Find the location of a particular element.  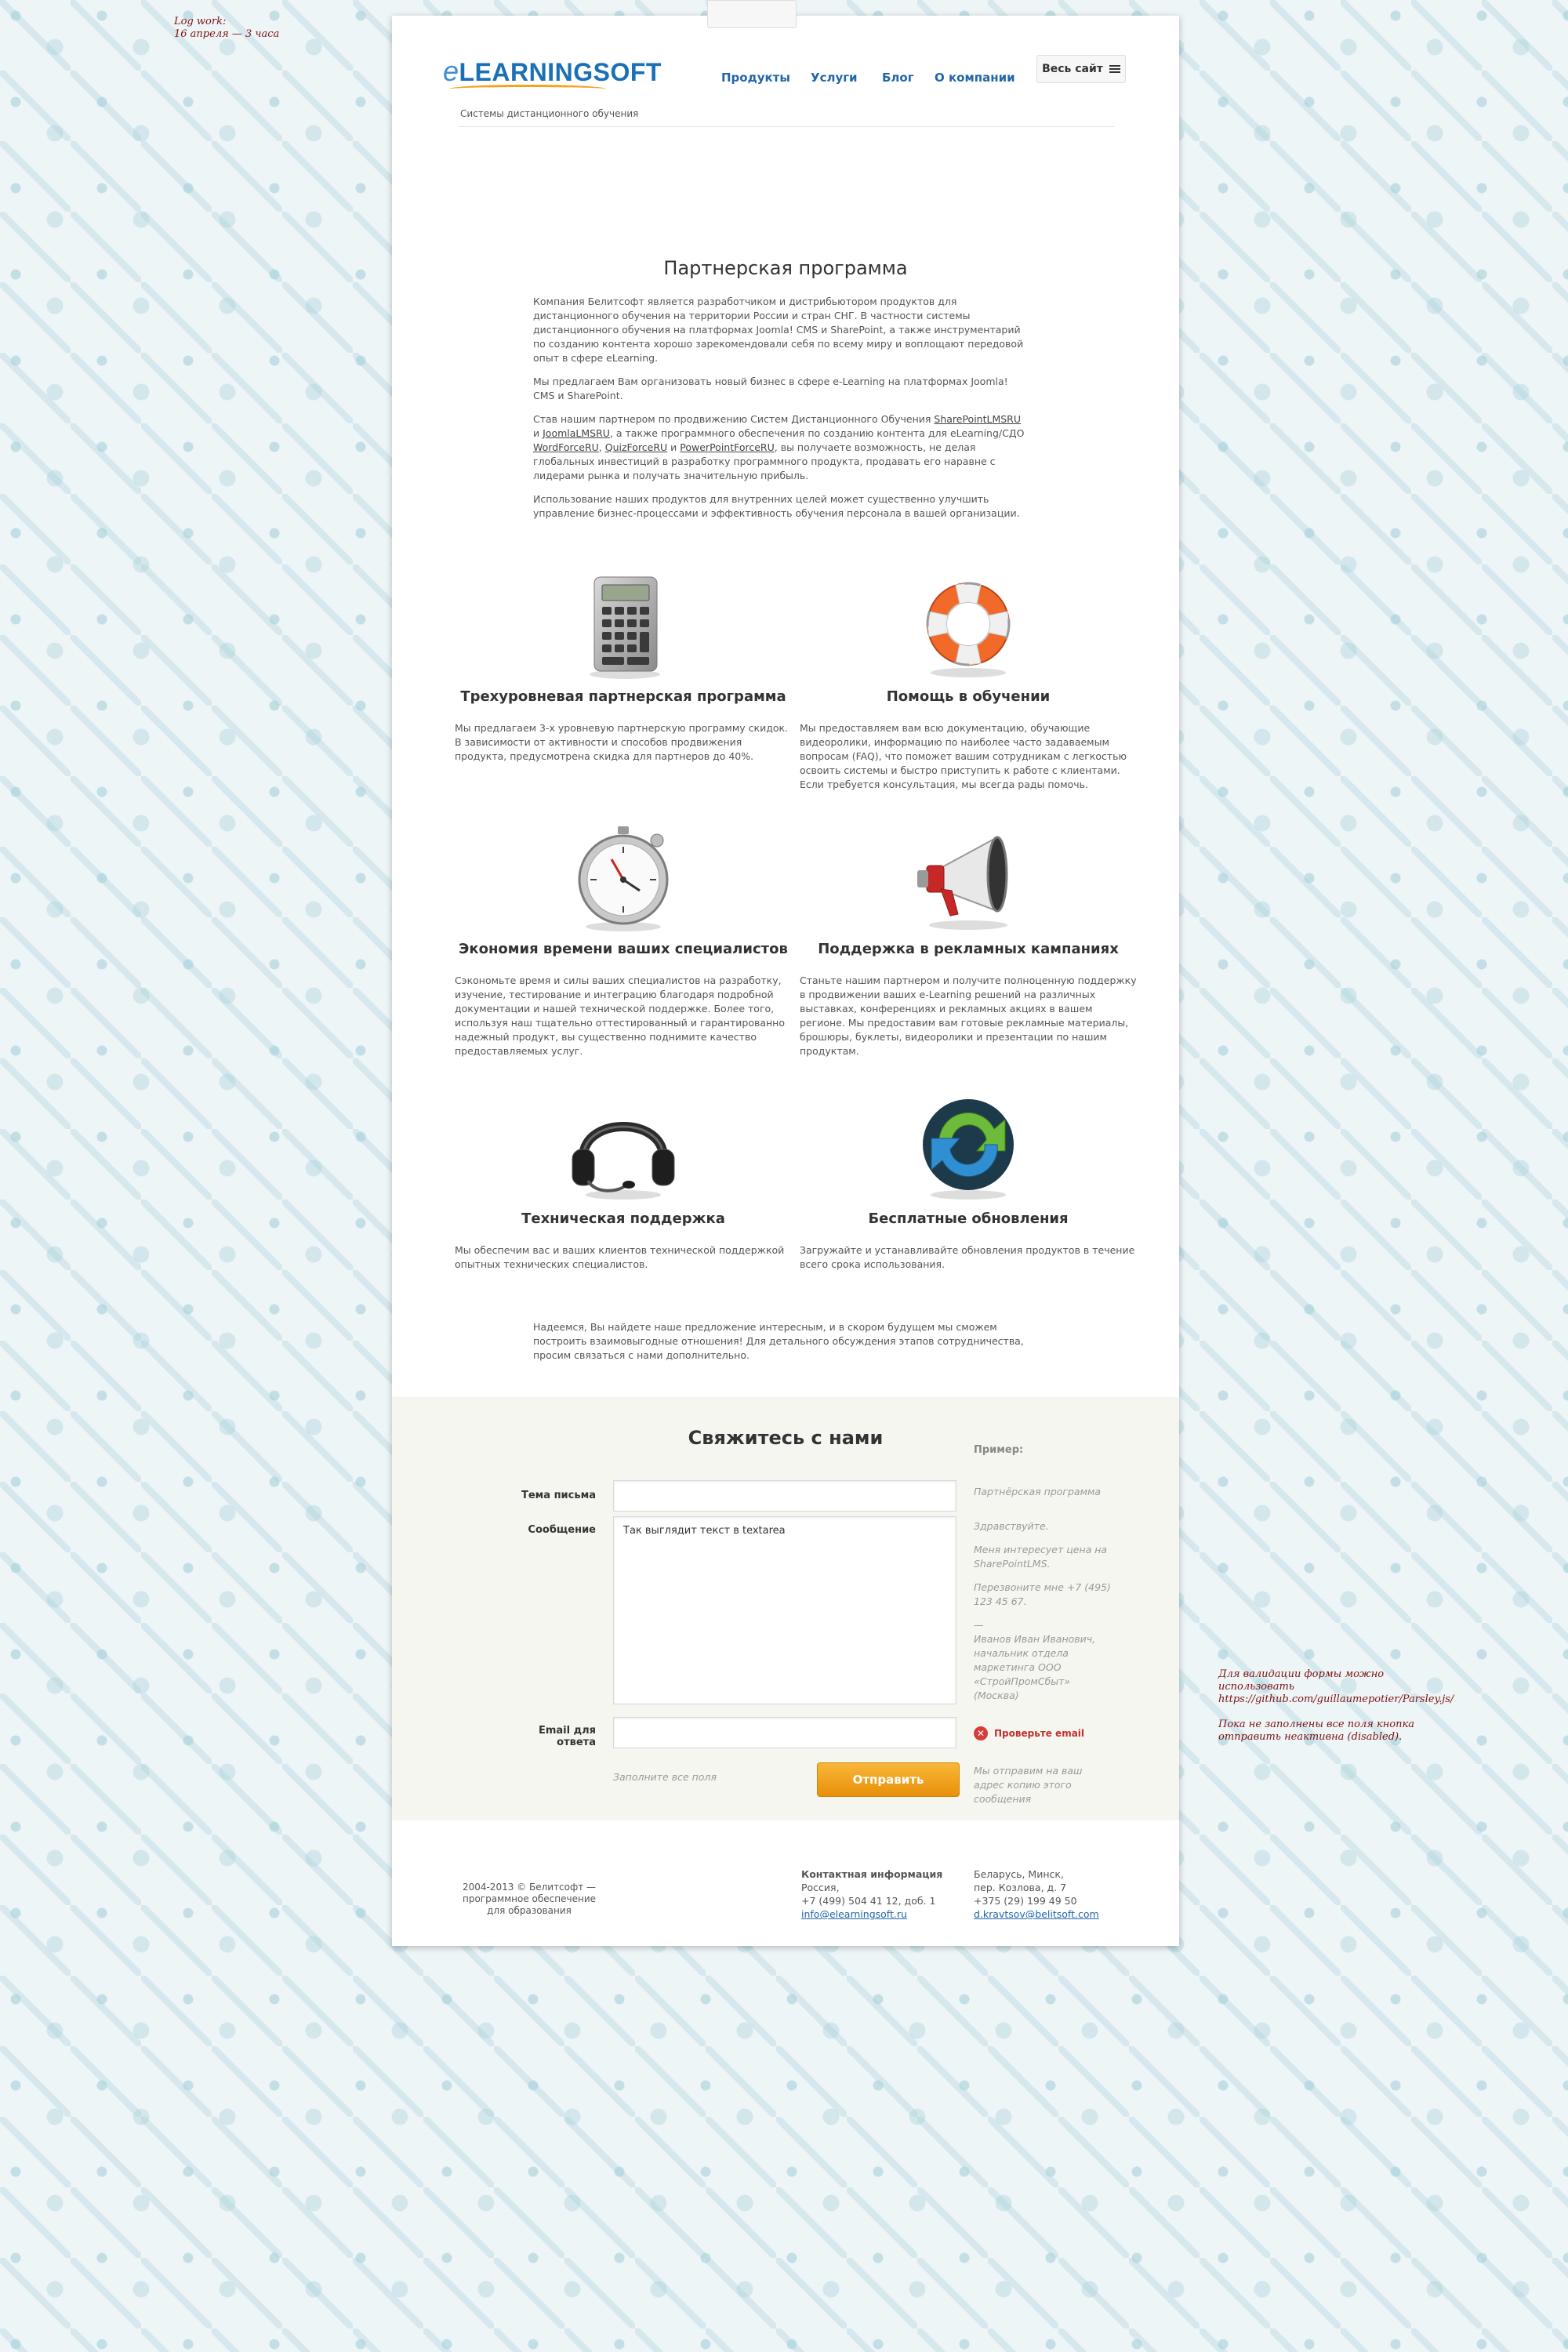

message-textarea: Так выглядит текст в textarea is located at coordinates (784, 1610).